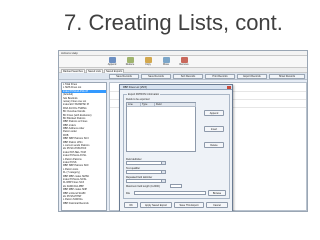  What do you see at coordinates (146, 172) in the screenshot?
I see `text-qualifier-select` at bounding box center [146, 172].